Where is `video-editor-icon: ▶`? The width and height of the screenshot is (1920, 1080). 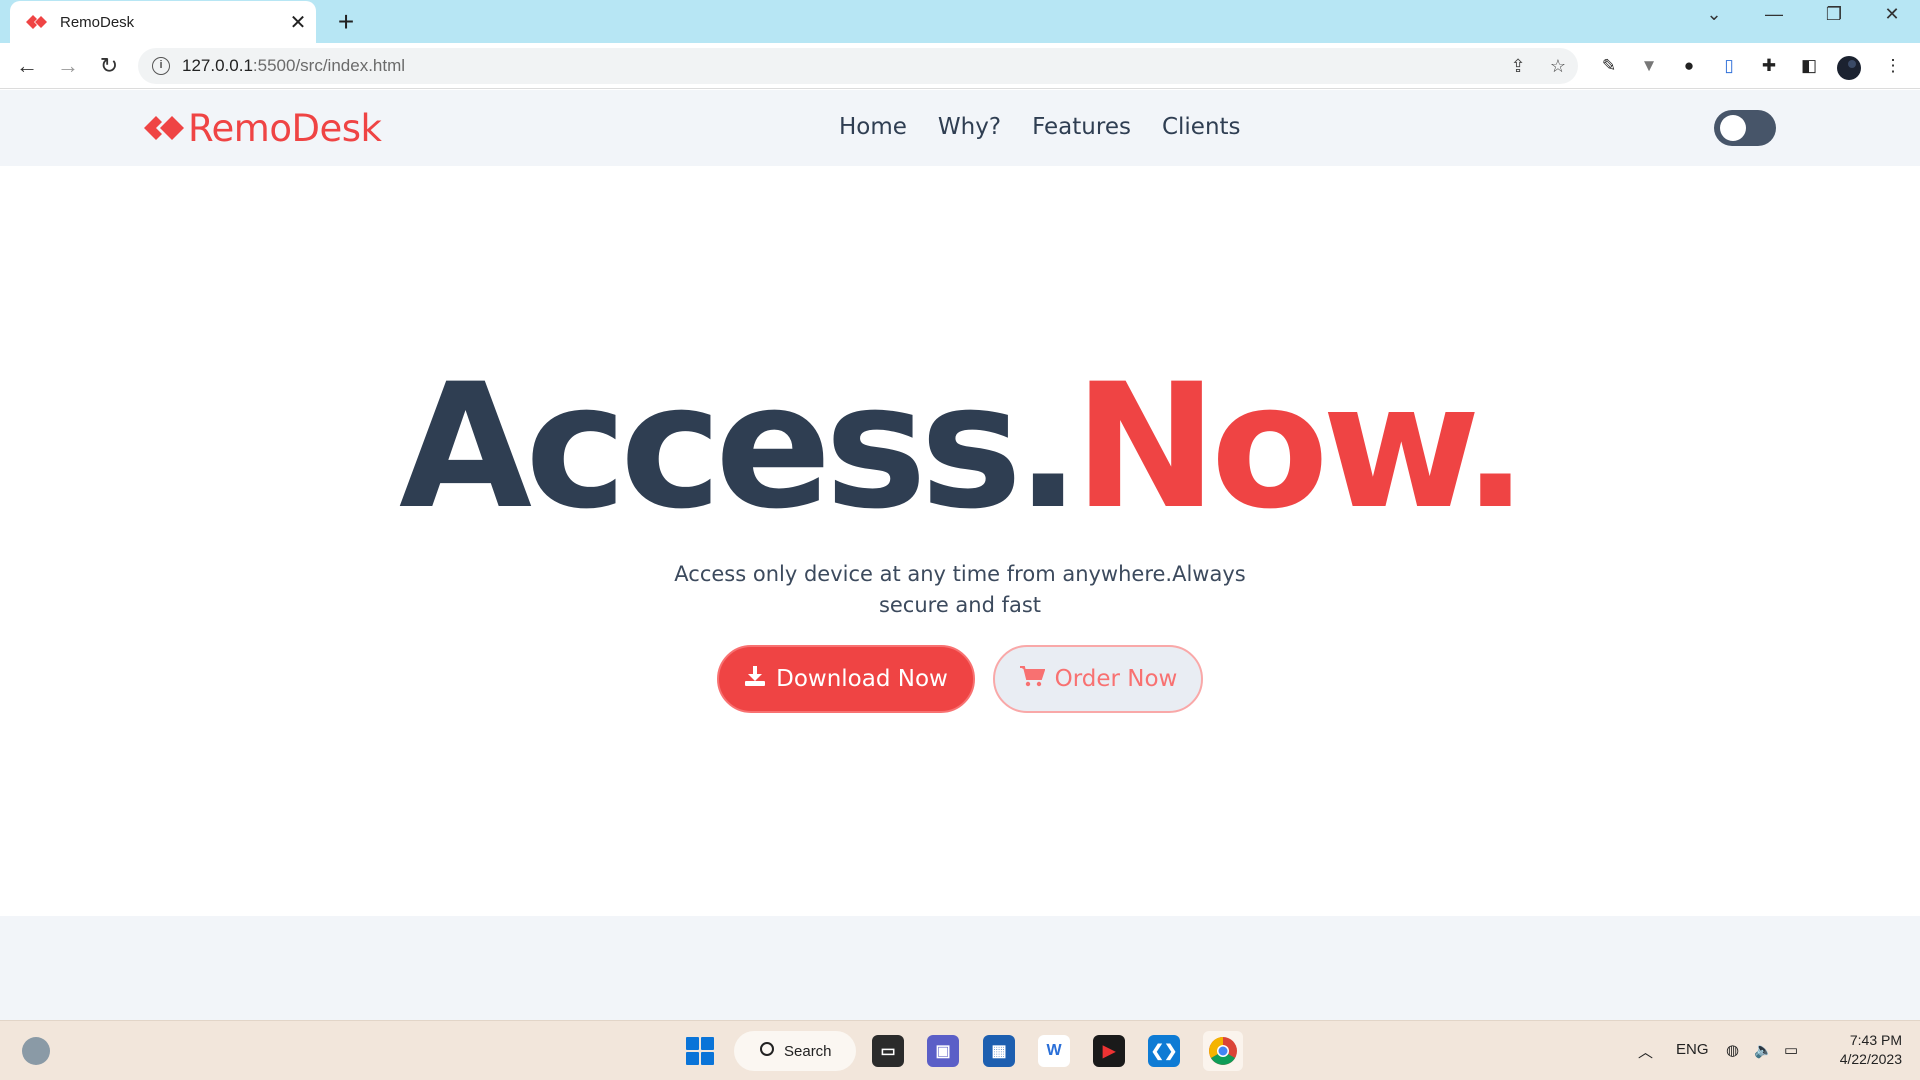
video-editor-icon: ▶ is located at coordinates (1109, 1051).